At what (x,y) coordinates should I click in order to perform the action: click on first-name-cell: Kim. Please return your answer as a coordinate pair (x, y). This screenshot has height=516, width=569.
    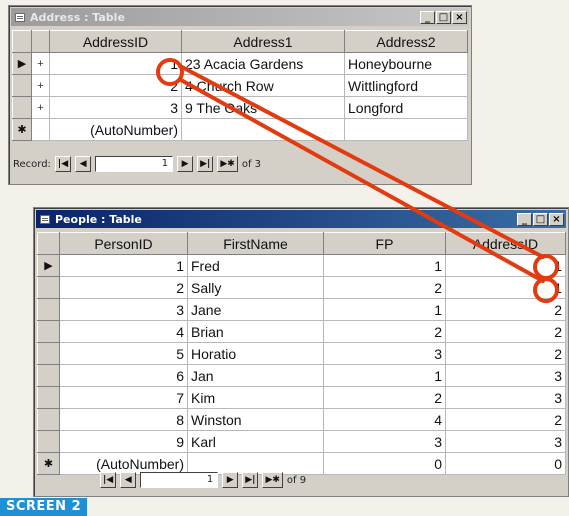
    Looking at the image, I should click on (255, 397).